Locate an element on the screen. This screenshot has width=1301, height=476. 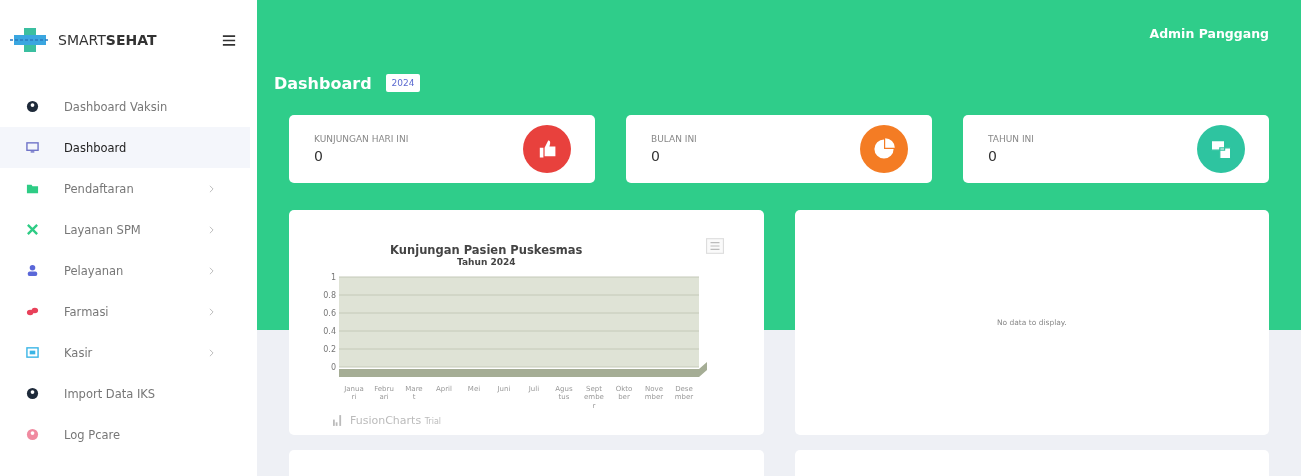
brand-name: SMARTSEHAT is located at coordinates (108, 40).